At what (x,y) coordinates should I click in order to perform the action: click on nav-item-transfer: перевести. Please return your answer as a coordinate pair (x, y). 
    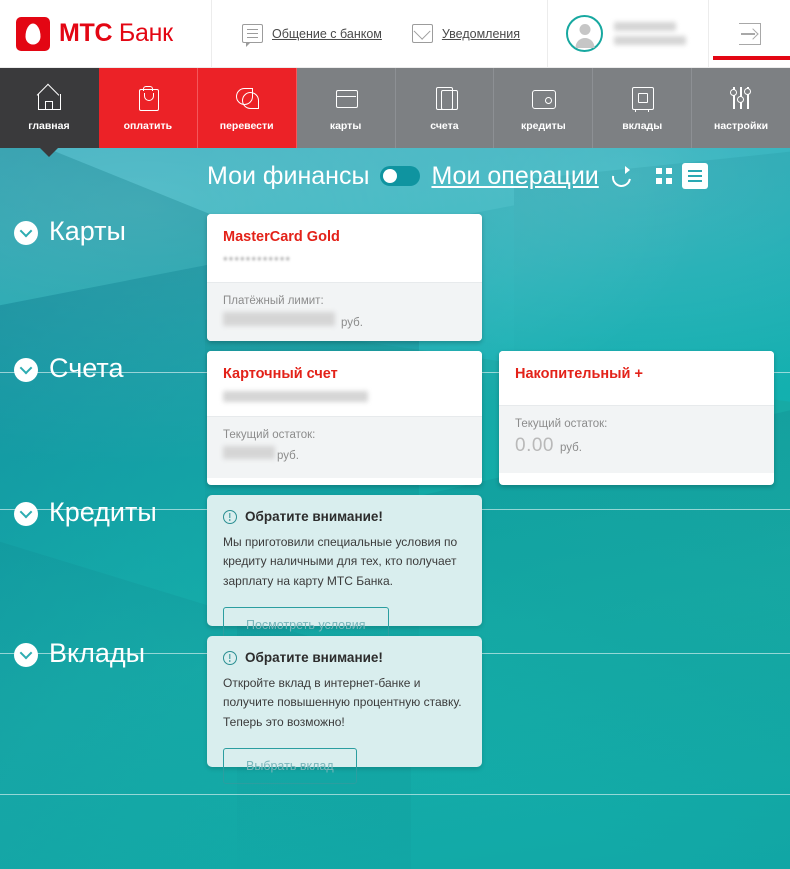
    Looking at the image, I should click on (247, 108).